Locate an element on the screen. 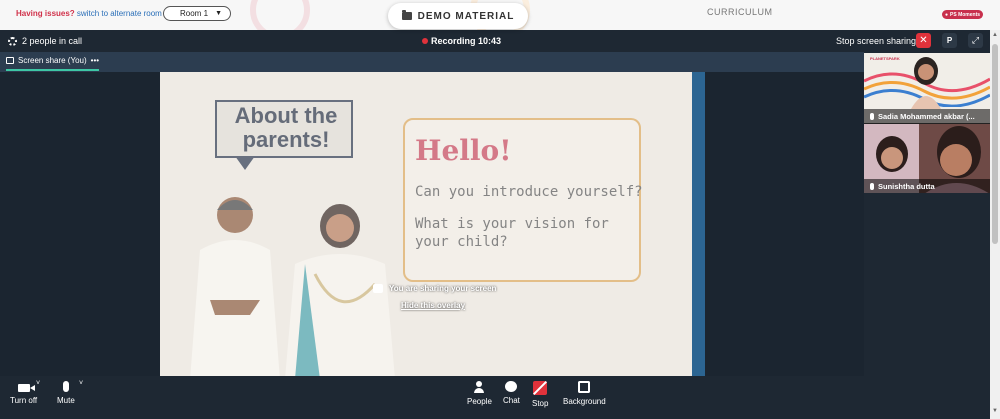  person-icon is located at coordinates (479, 387).